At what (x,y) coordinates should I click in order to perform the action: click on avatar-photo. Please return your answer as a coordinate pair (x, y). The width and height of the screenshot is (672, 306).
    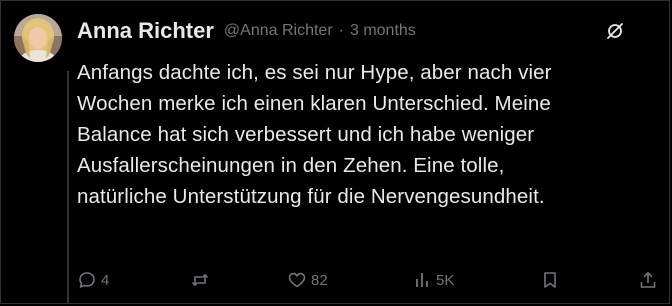
    Looking at the image, I should click on (38, 38).